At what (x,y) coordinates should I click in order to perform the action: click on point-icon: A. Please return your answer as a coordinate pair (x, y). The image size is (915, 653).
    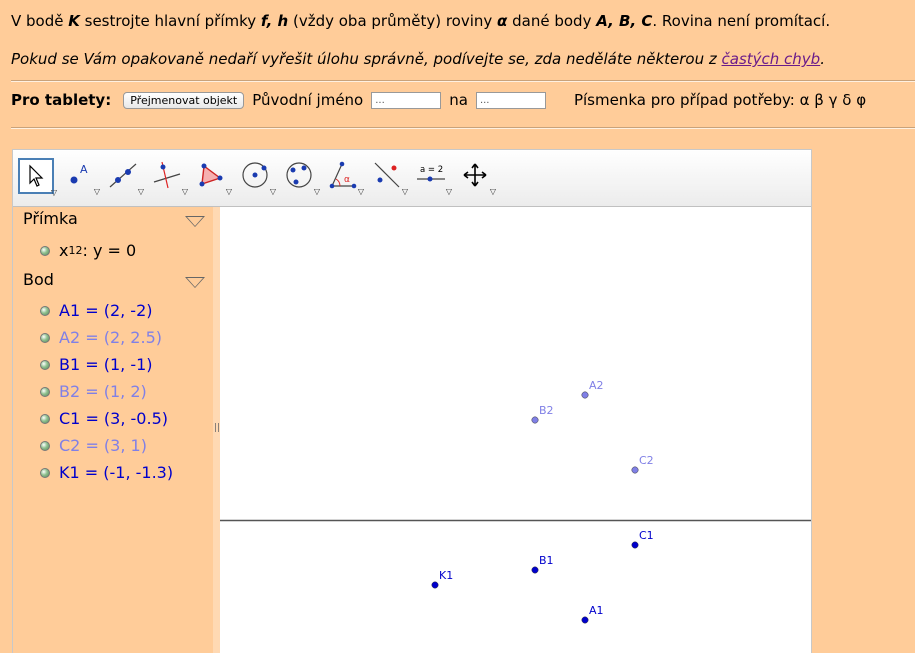
    Looking at the image, I should click on (79, 173).